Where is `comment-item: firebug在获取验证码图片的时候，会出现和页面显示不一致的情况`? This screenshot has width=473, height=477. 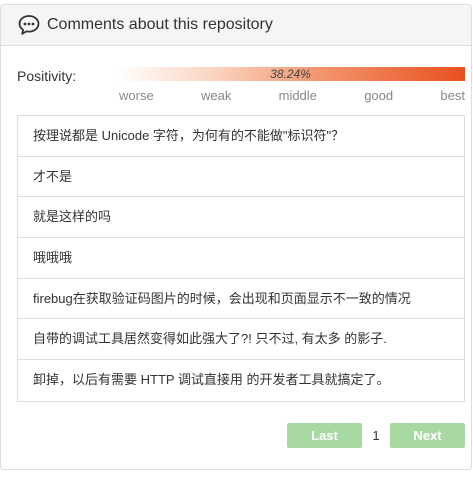
comment-item: firebug在获取验证码图片的时候，会出现和页面显示不一致的情况 is located at coordinates (241, 299).